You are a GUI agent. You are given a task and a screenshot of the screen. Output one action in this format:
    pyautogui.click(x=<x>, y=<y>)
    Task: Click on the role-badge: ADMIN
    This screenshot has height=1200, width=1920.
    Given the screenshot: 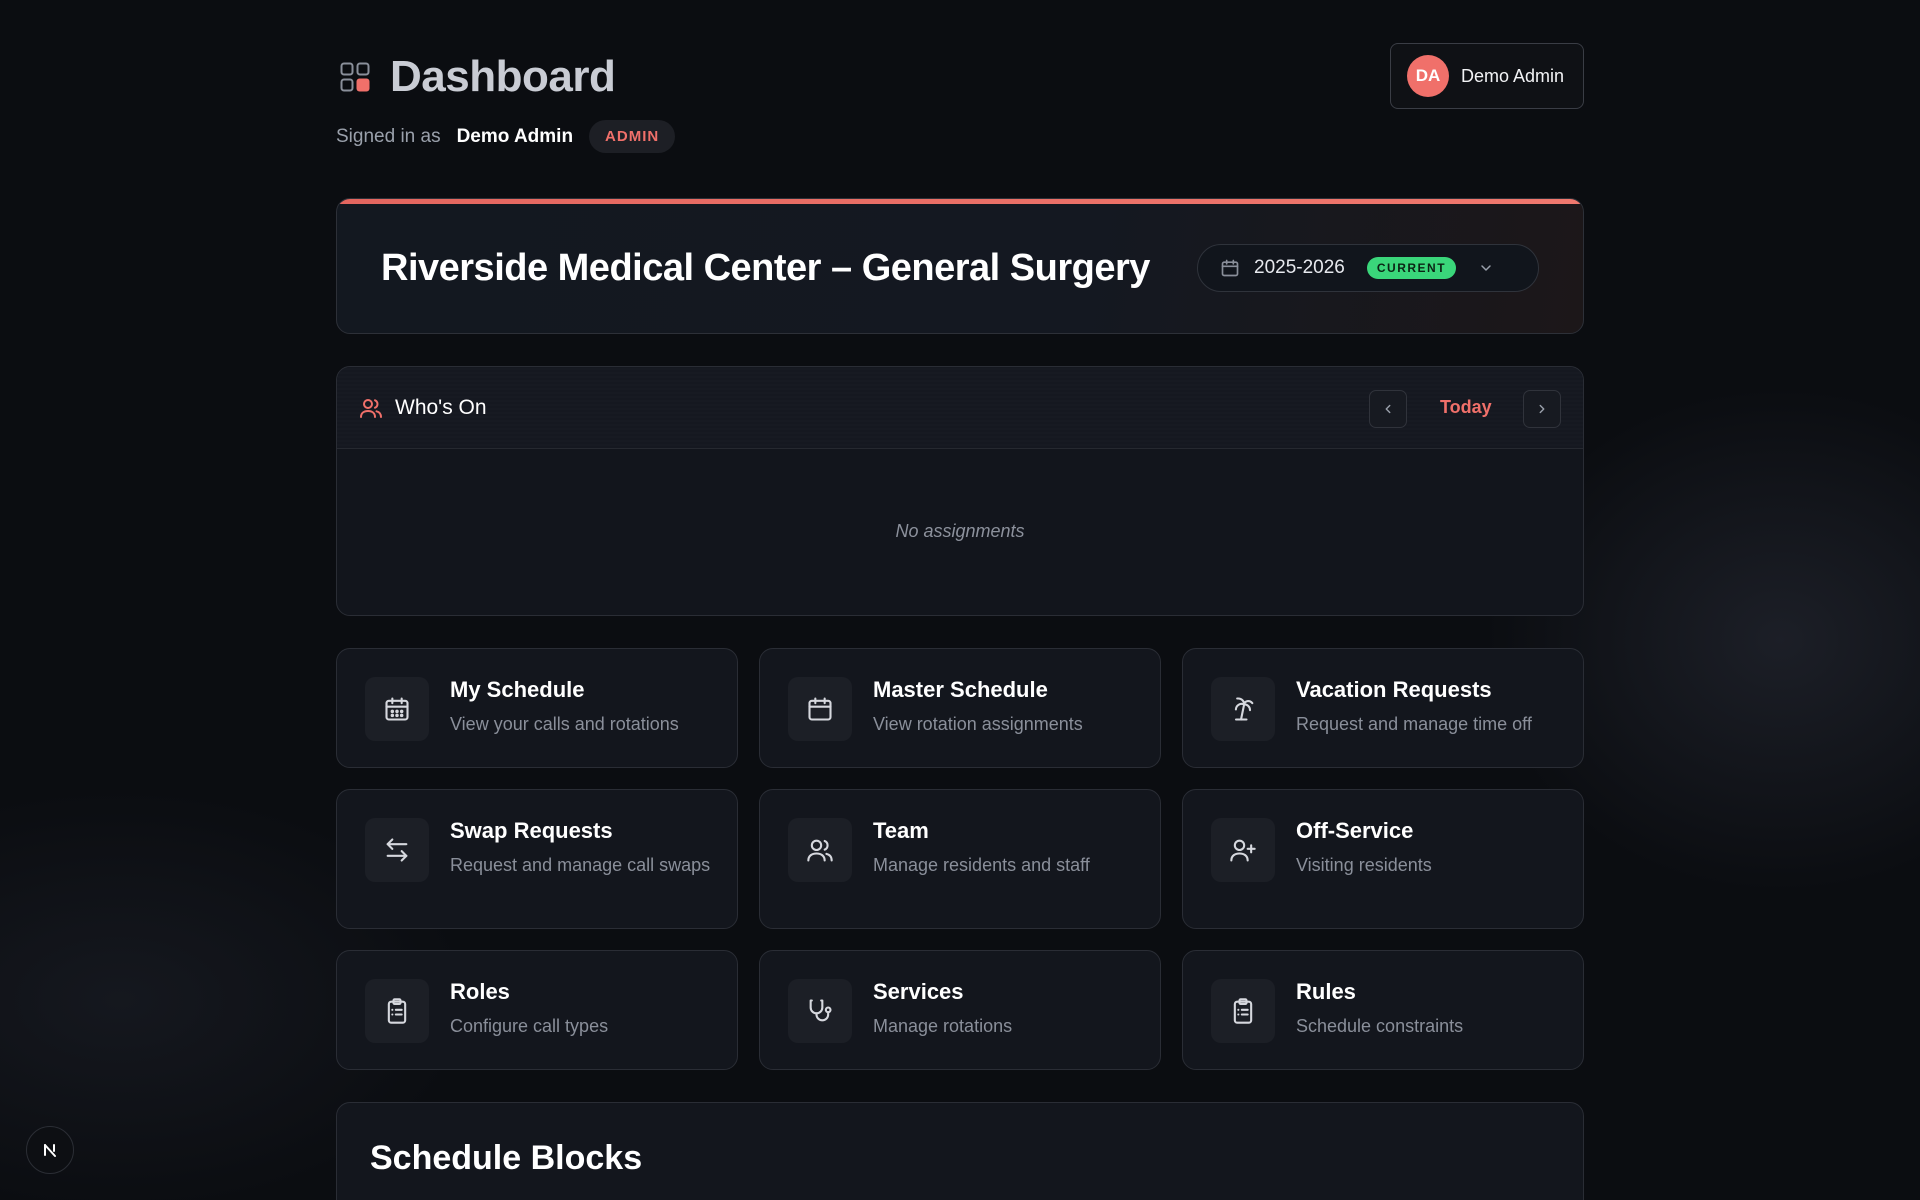 What is the action you would take?
    pyautogui.click(x=632, y=136)
    